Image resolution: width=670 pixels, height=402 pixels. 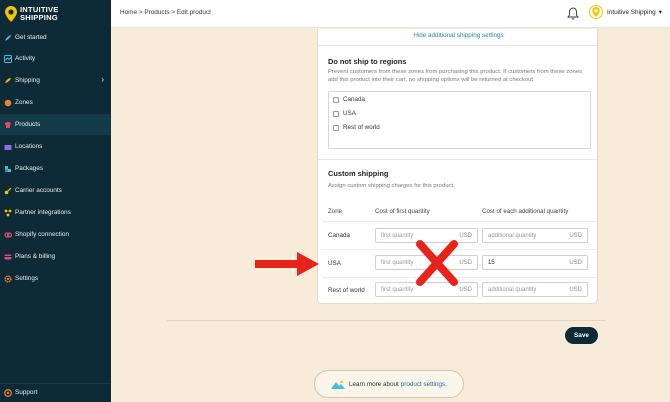 I want to click on zones-icon, so click(x=8, y=103).